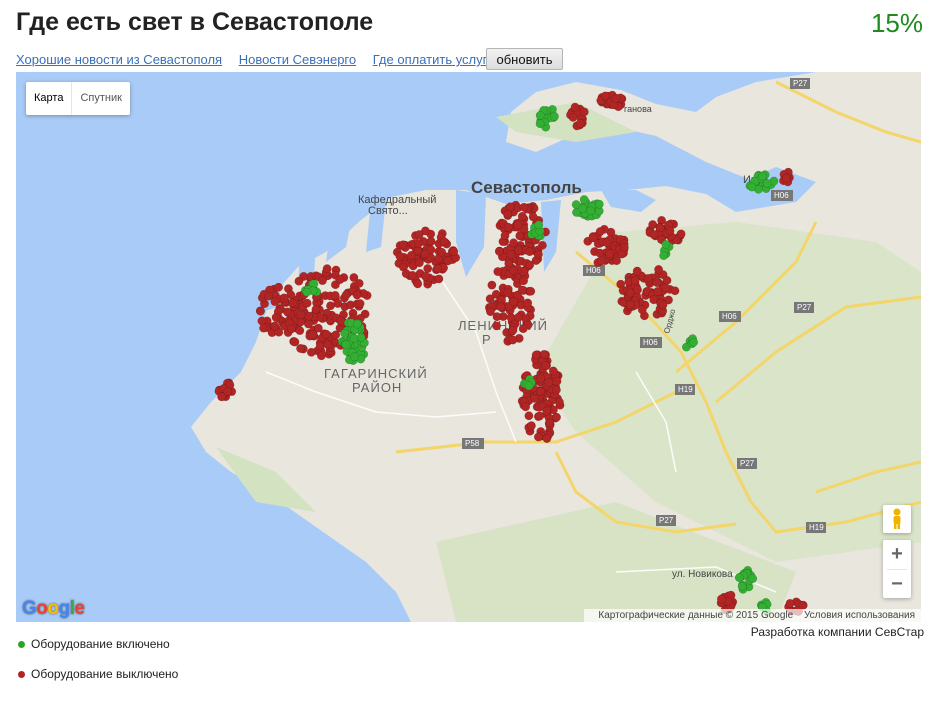 This screenshot has width=943, height=706. Describe the element at coordinates (49, 98) in the screenshot. I see `map-type-map-button: Карта` at that location.